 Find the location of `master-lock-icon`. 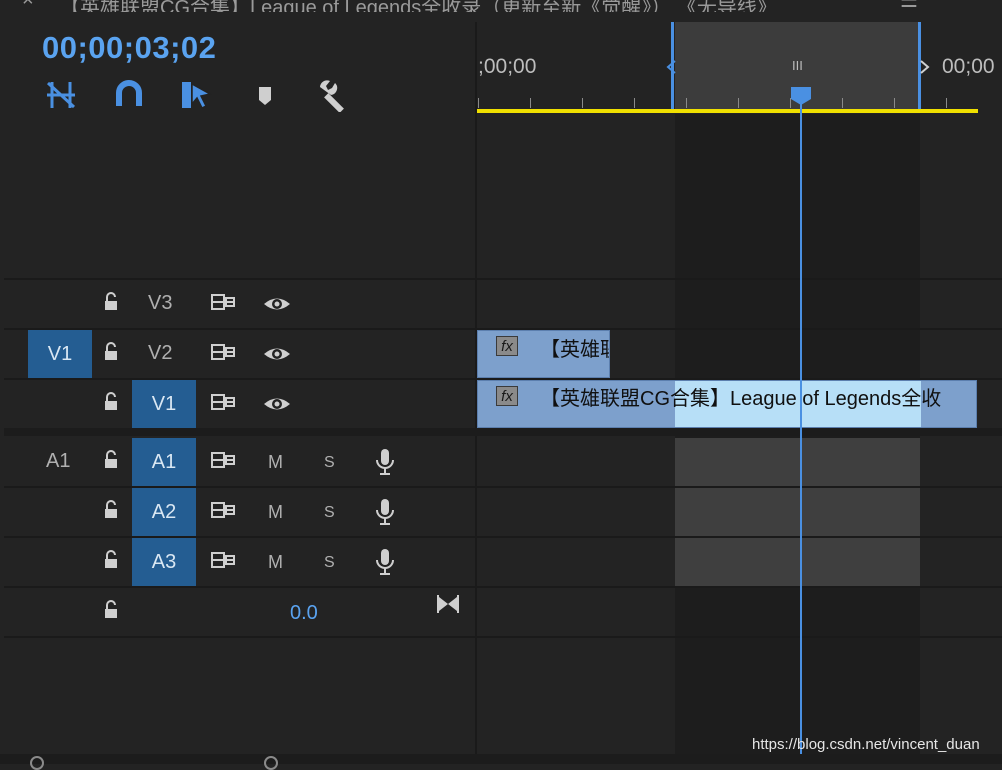

master-lock-icon is located at coordinates (111, 610).